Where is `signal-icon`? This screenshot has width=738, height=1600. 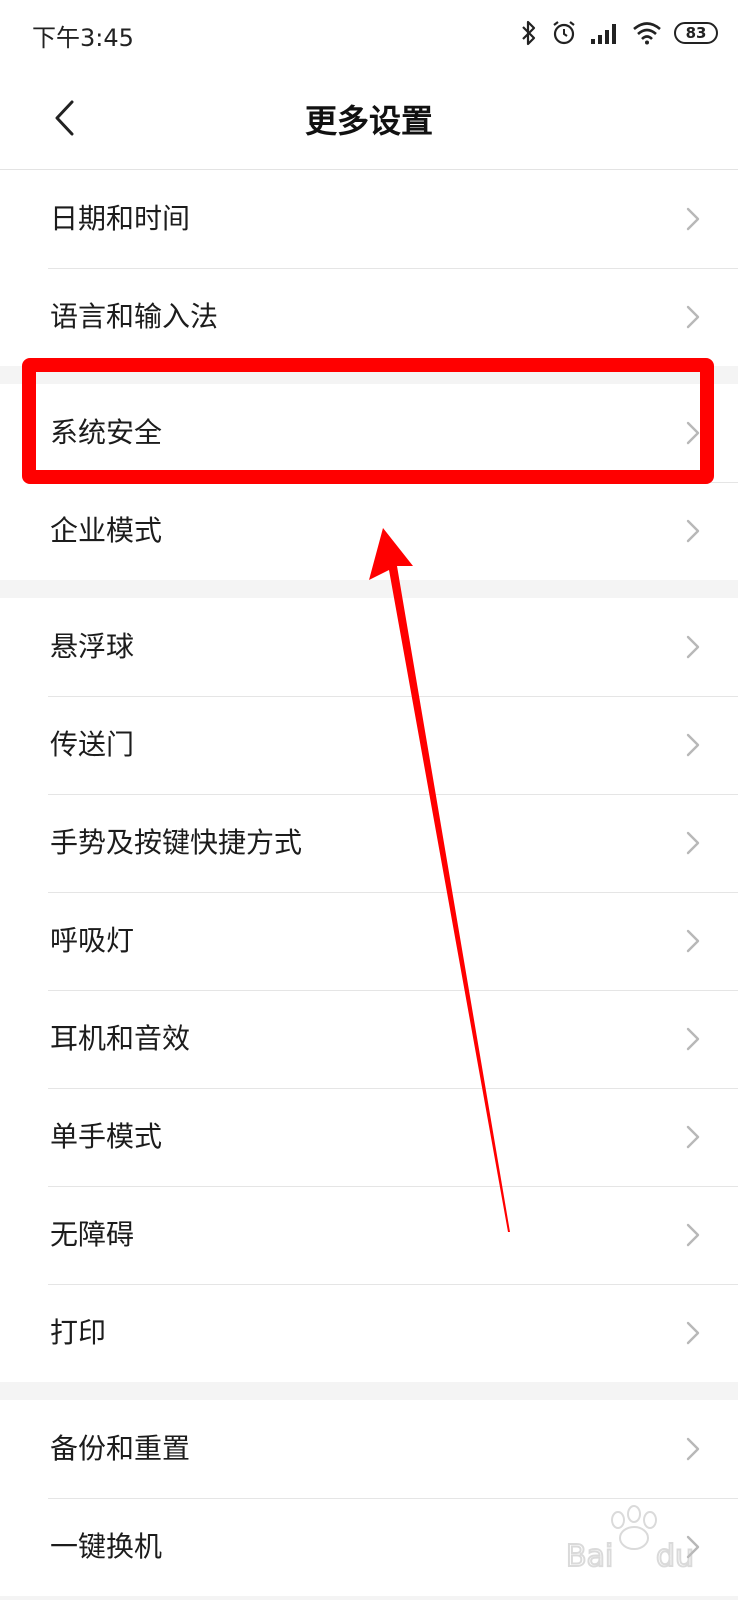 signal-icon is located at coordinates (603, 34).